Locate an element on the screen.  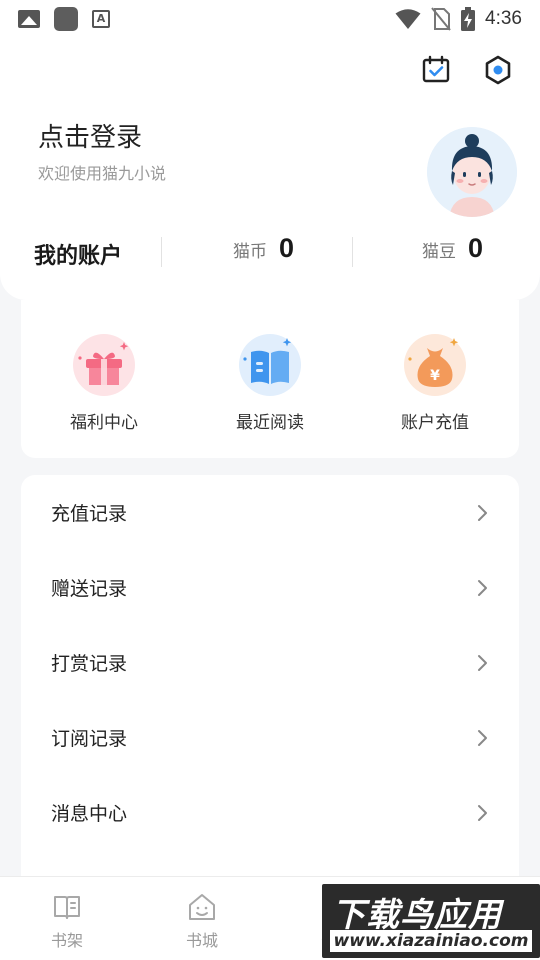
beans-value: 0 is located at coordinates (476, 248).